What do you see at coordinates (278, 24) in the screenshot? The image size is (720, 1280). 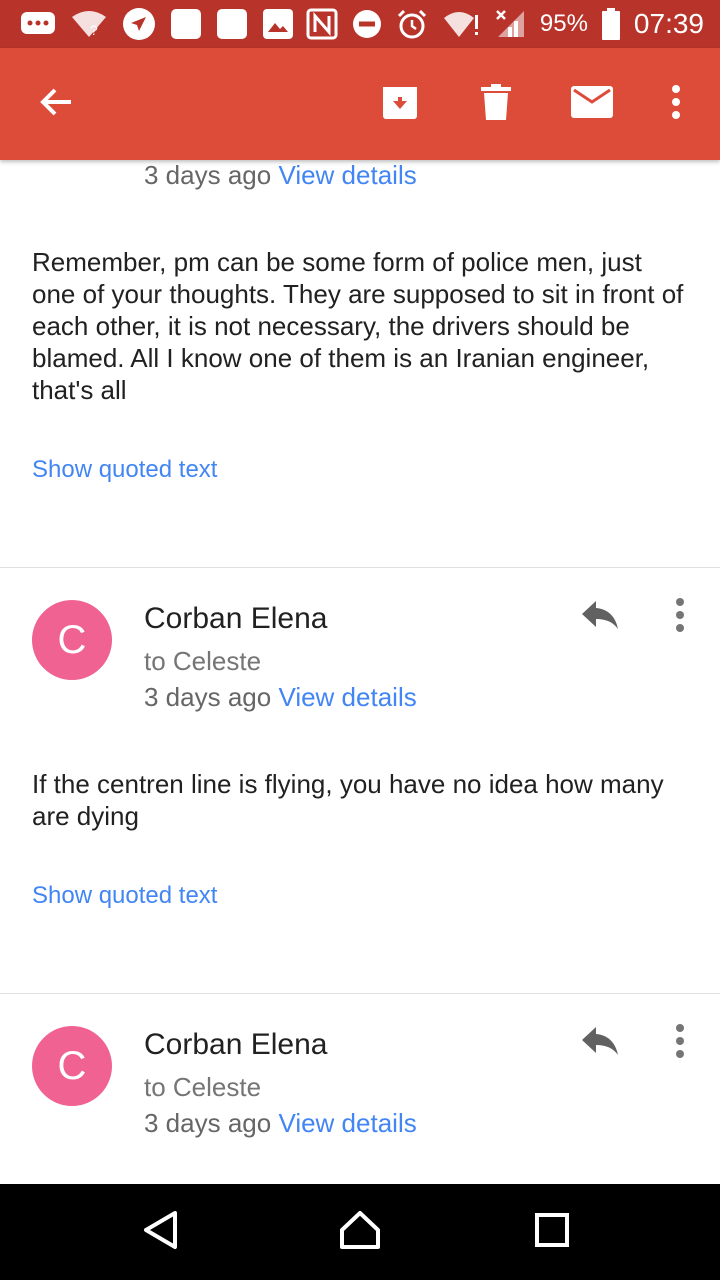 I see `gallery-icon` at bounding box center [278, 24].